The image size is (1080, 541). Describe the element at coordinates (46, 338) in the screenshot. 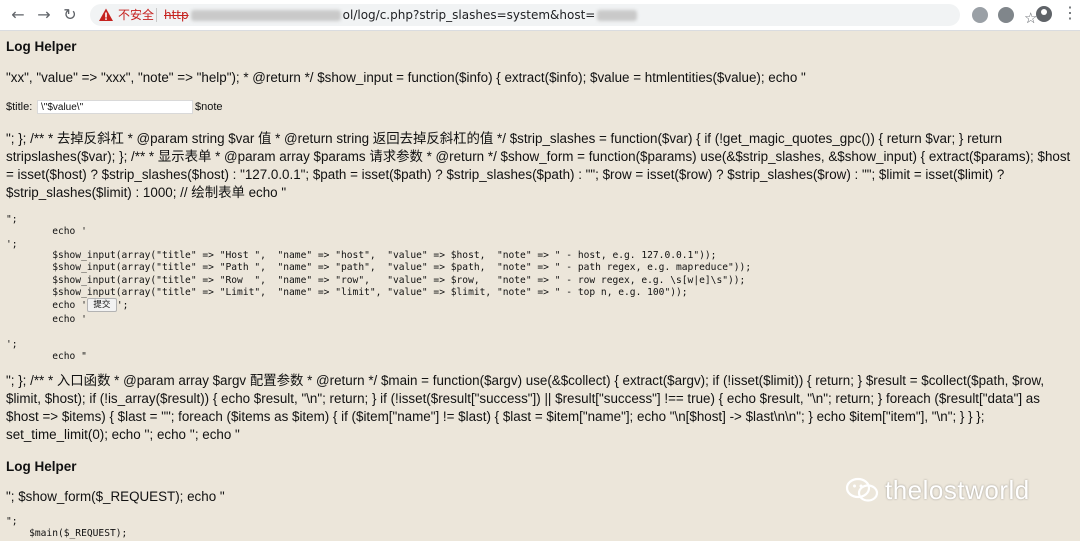

I see `code-block: echo ' '; echo "` at that location.